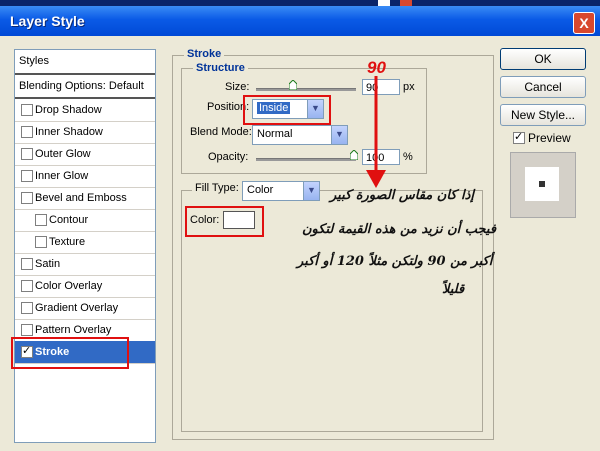 Image resolution: width=600 pixels, height=451 pixels. Describe the element at coordinates (275, 134) in the screenshot. I see `blend-mode-value: Normal` at that location.